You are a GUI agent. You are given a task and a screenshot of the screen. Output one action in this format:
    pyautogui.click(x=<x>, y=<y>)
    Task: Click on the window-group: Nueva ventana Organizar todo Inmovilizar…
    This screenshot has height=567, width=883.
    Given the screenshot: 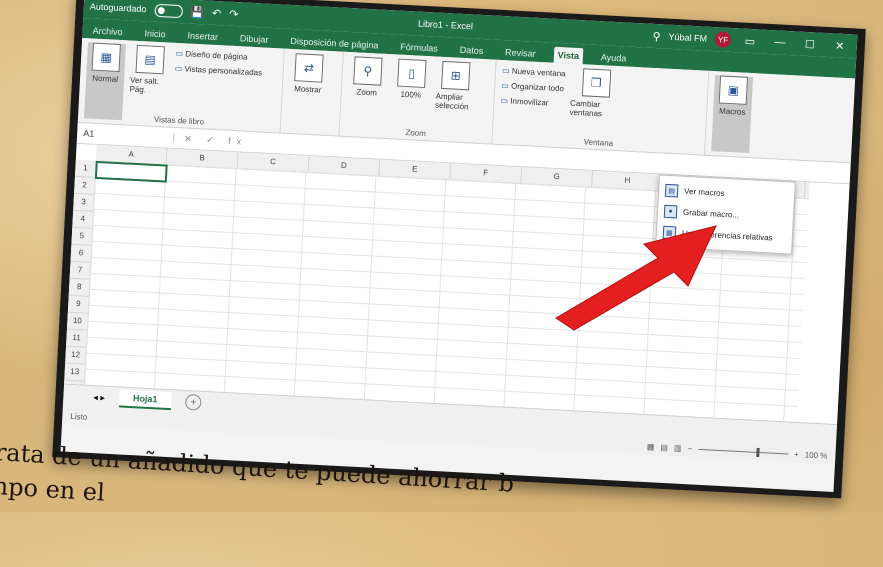 What is the action you would take?
    pyautogui.click(x=601, y=107)
    